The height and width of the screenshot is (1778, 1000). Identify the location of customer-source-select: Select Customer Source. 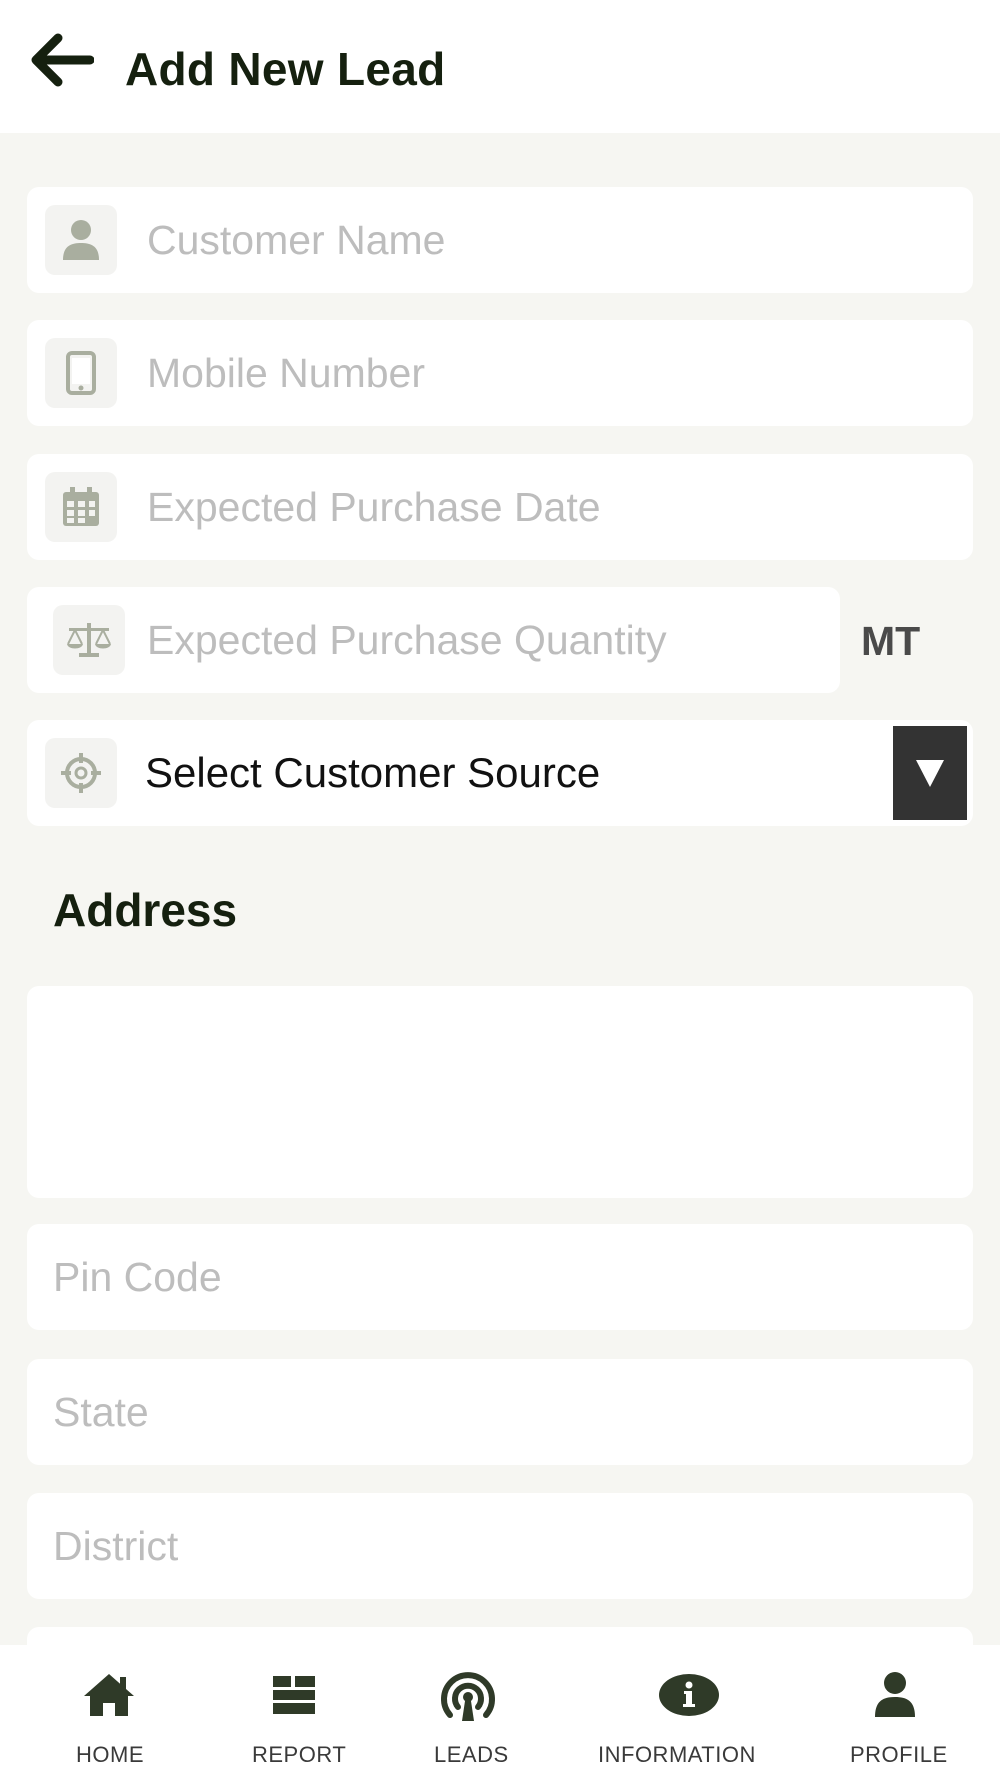
(500, 773).